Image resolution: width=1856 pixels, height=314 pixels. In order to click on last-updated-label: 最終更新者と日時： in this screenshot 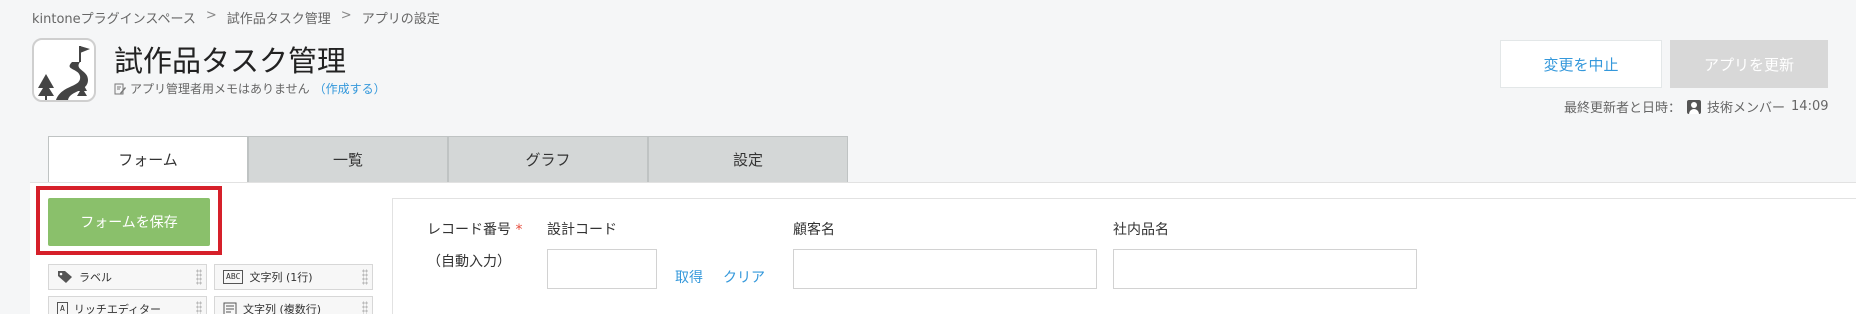, I will do `click(1623, 108)`.